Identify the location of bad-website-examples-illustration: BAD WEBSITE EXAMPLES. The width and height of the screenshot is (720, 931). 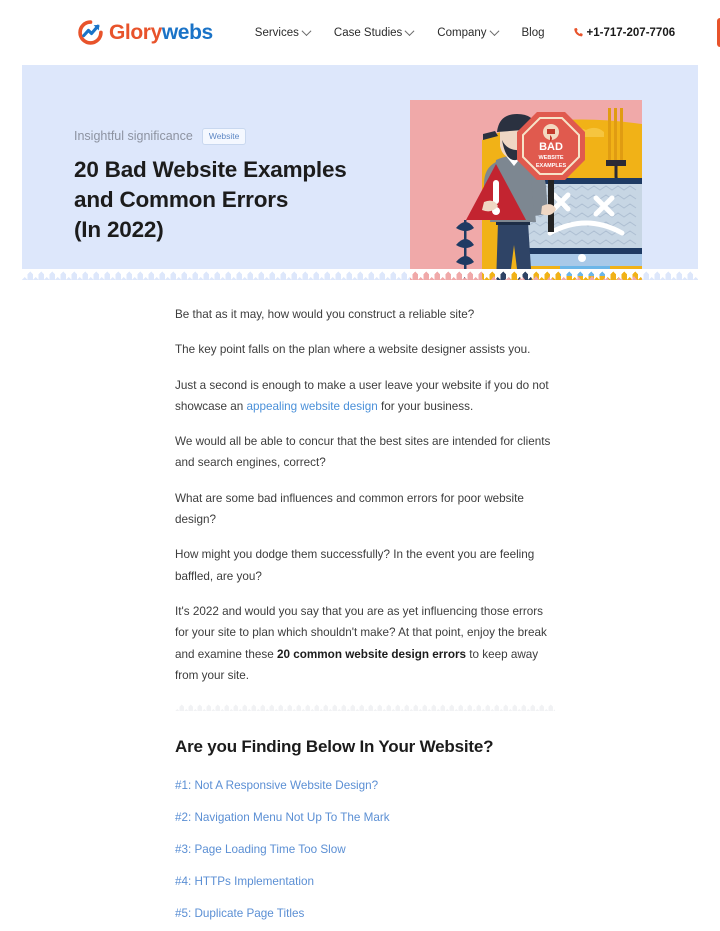
(526, 190).